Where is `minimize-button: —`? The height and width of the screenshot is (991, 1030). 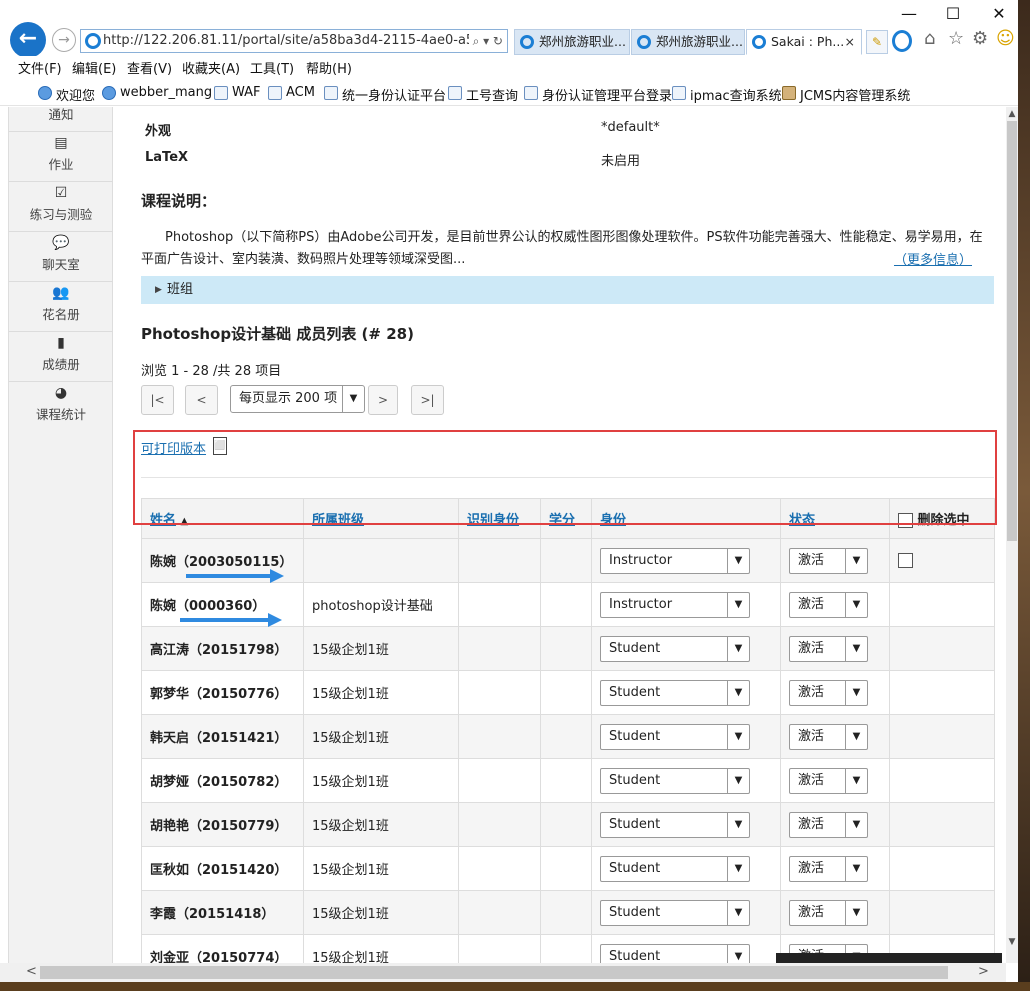 minimize-button: — is located at coordinates (909, 15).